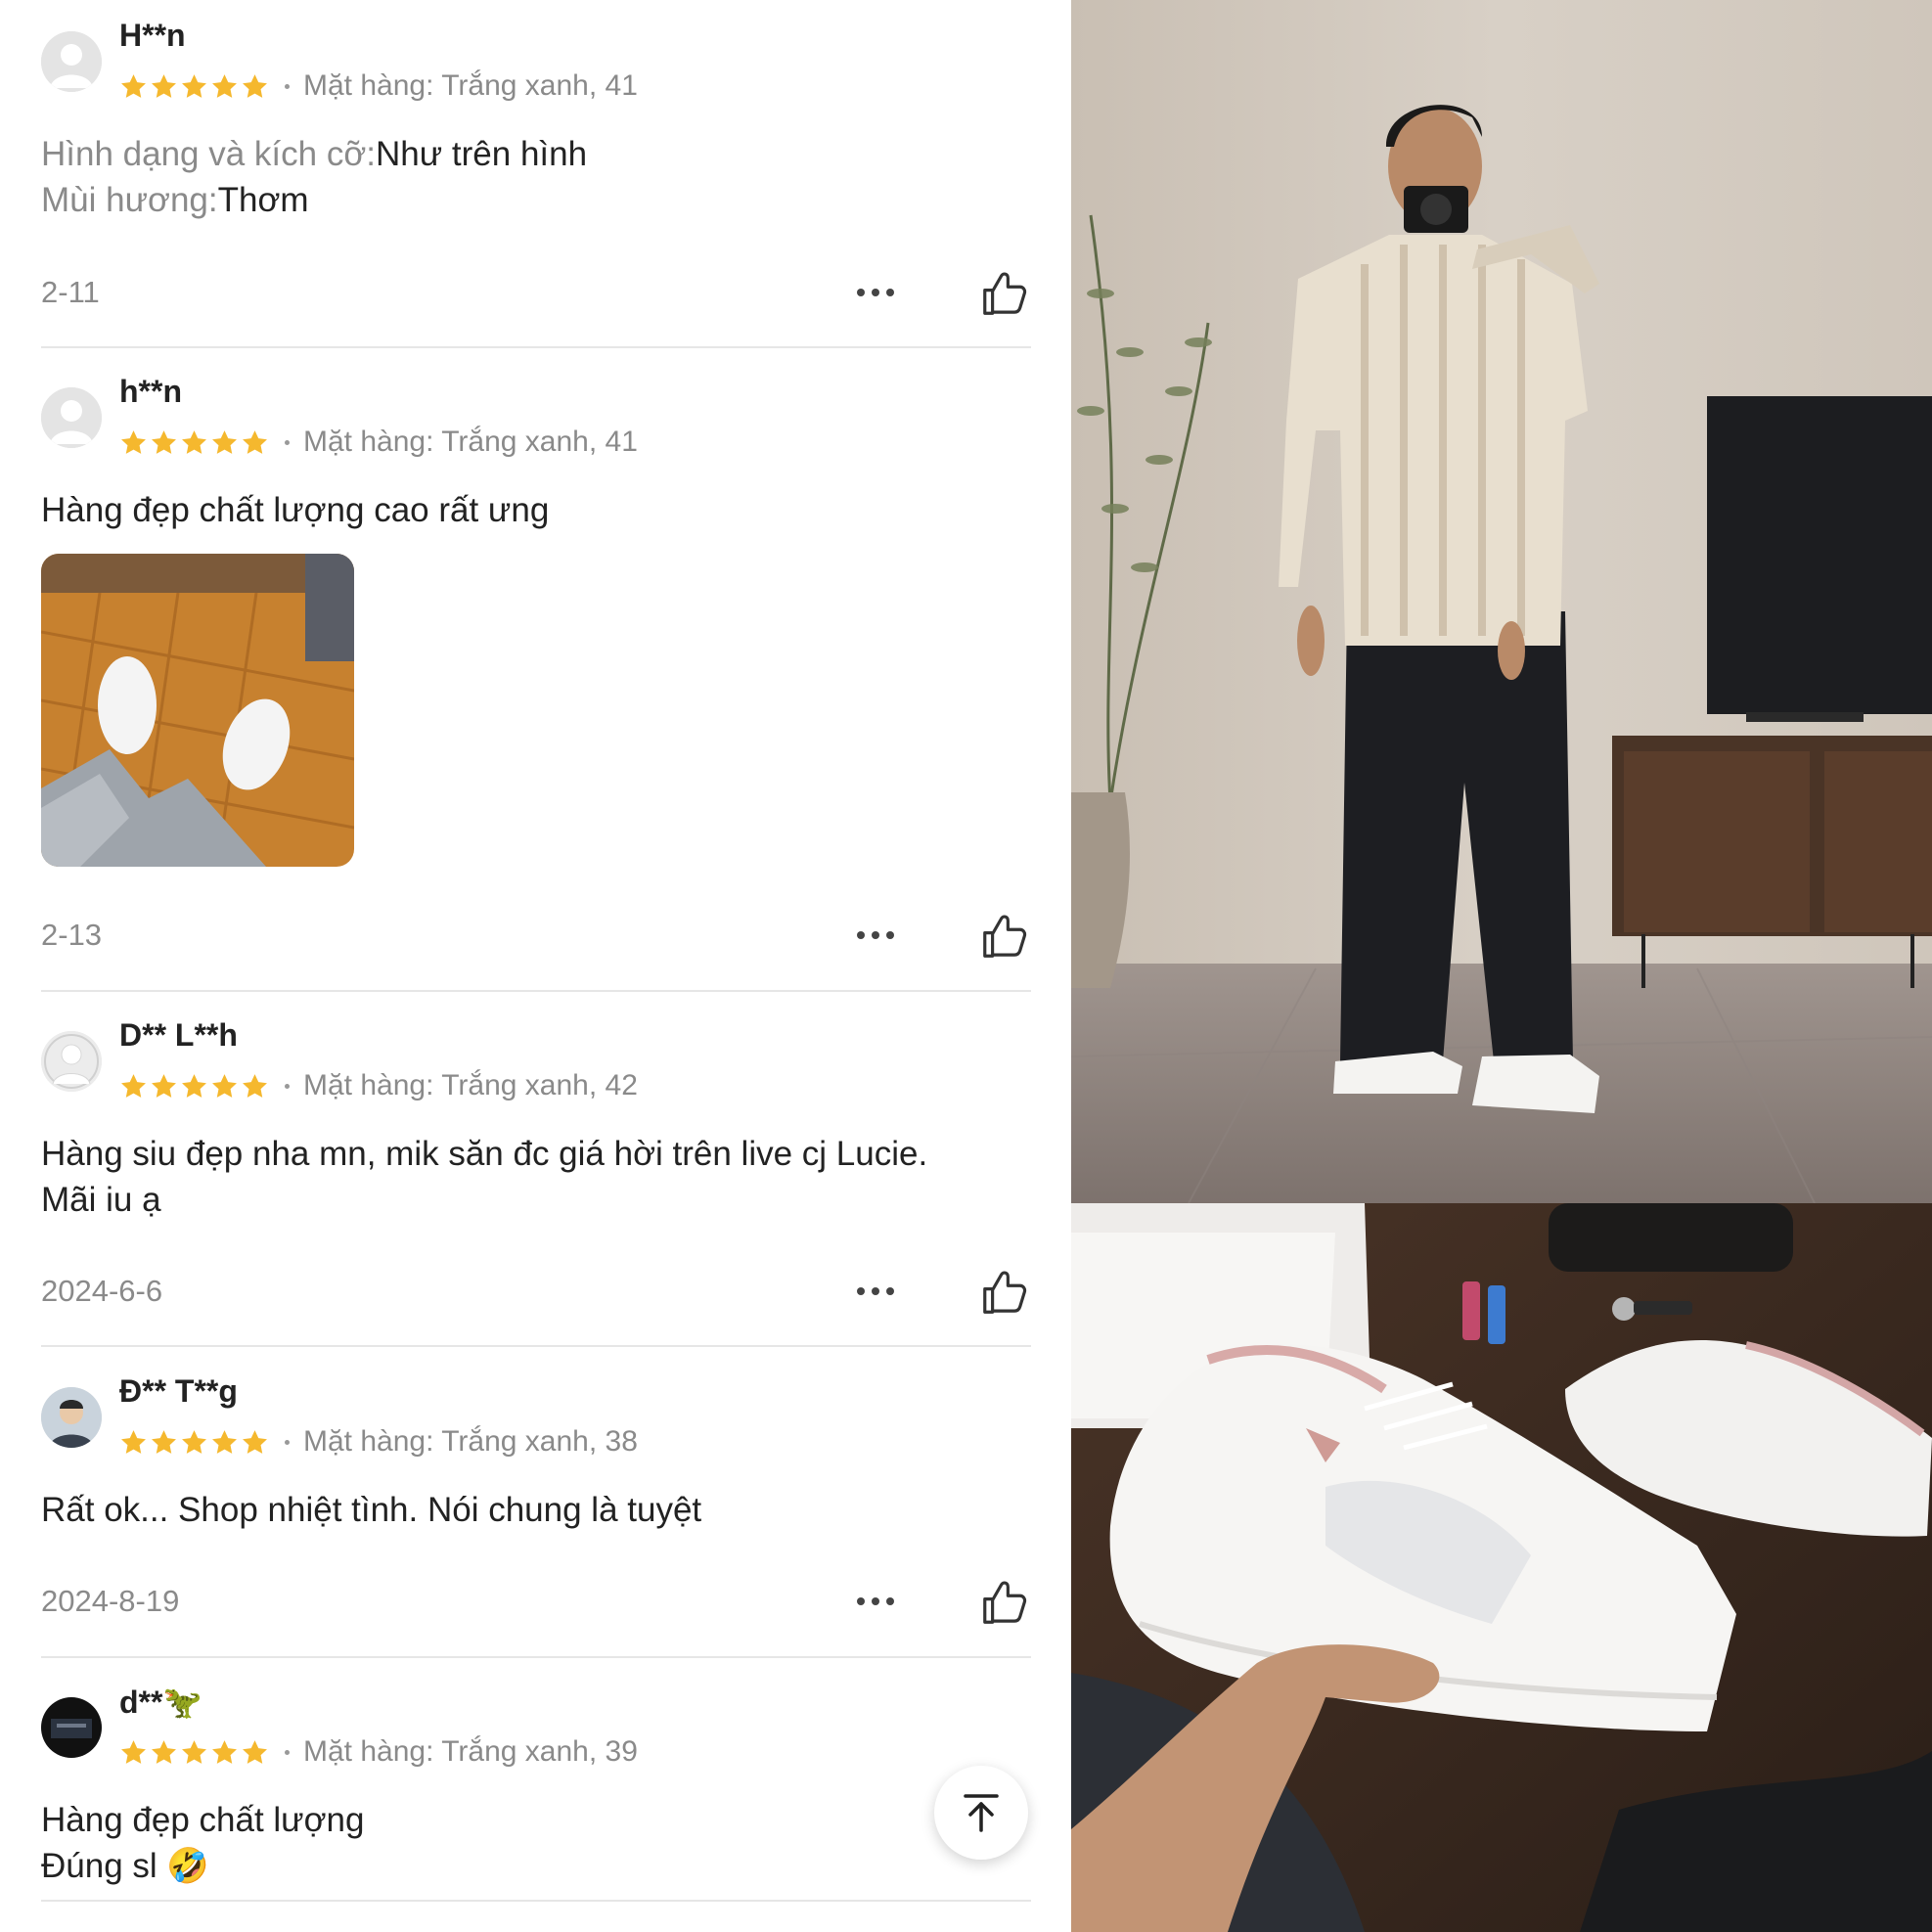 The height and width of the screenshot is (1932, 1932). Describe the element at coordinates (178, 1035) in the screenshot. I see `reviewer-name: D** L**h` at that location.